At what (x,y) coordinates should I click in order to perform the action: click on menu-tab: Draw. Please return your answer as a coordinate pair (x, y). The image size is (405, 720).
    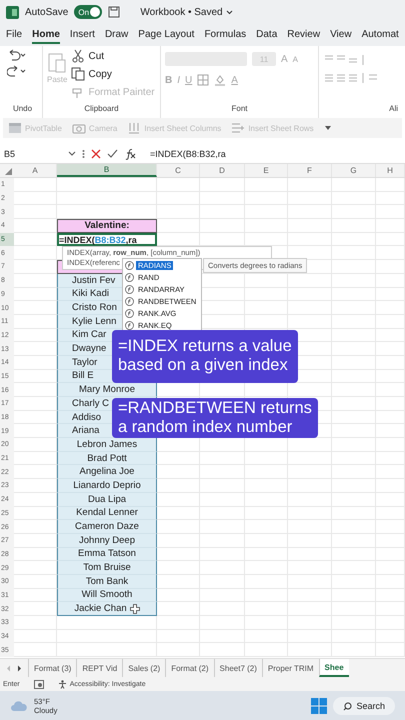
    Looking at the image, I should click on (116, 35).